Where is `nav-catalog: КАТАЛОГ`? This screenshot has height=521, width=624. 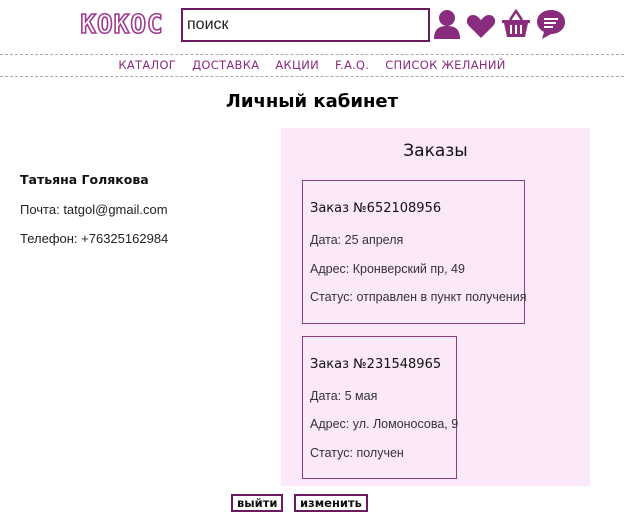
nav-catalog: КАТАЛОГ is located at coordinates (147, 65).